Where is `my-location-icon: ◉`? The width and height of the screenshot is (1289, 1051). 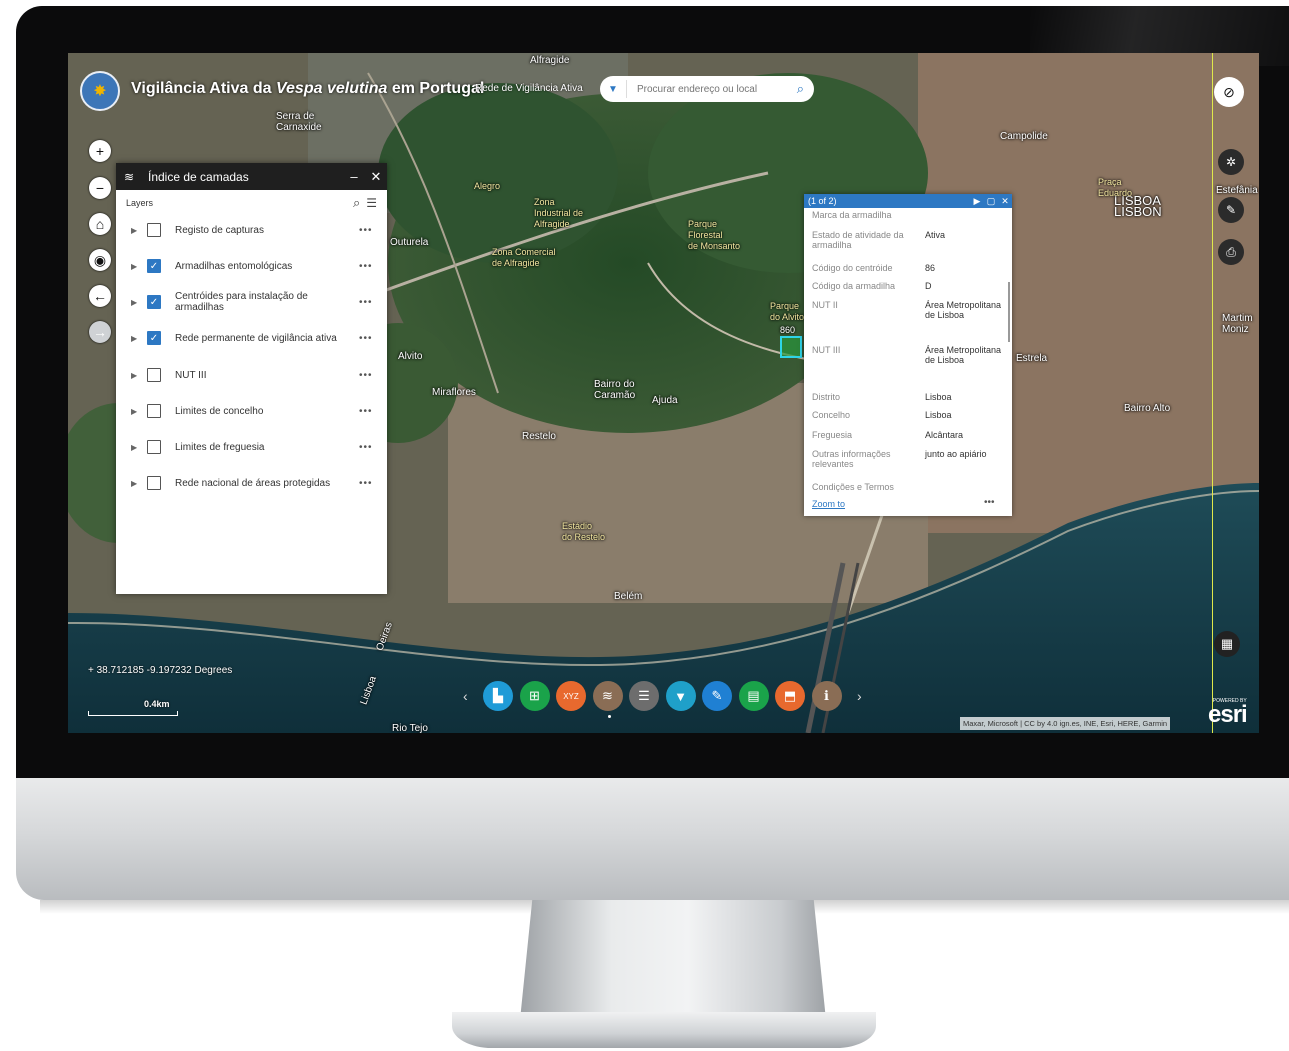 my-location-icon: ◉ is located at coordinates (100, 260).